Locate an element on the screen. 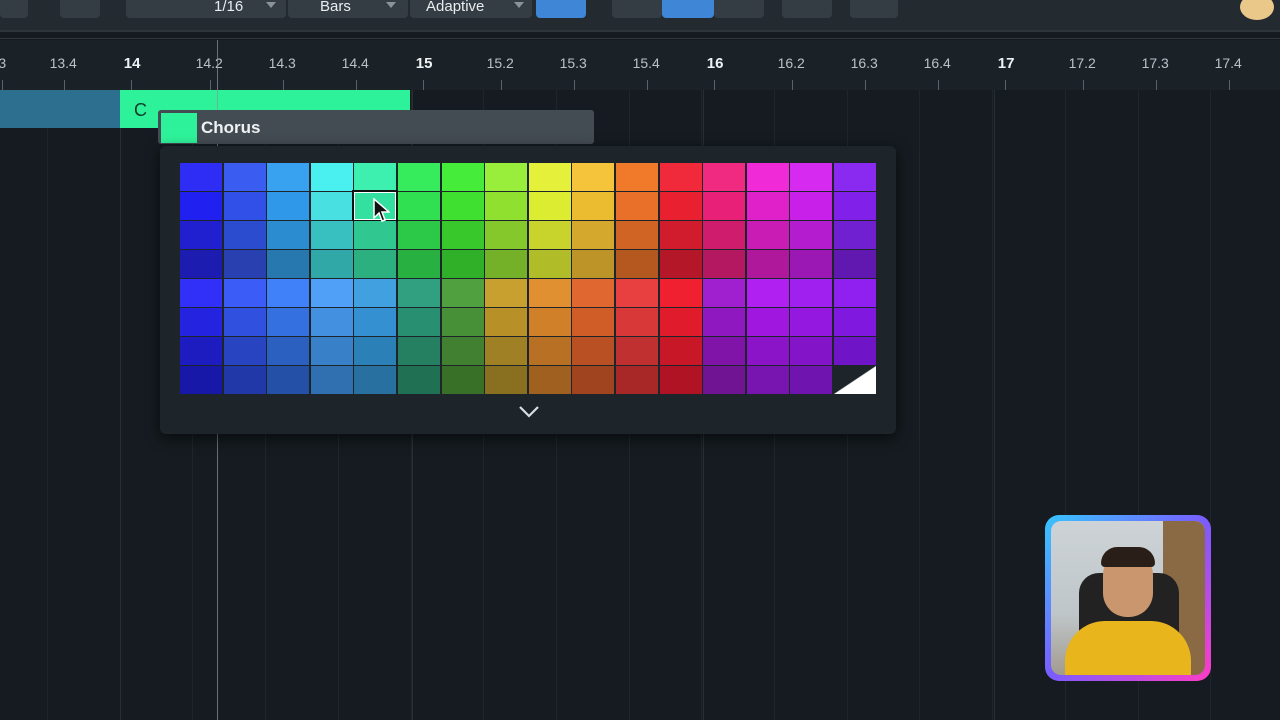  download-icon is located at coordinates (807, 9).